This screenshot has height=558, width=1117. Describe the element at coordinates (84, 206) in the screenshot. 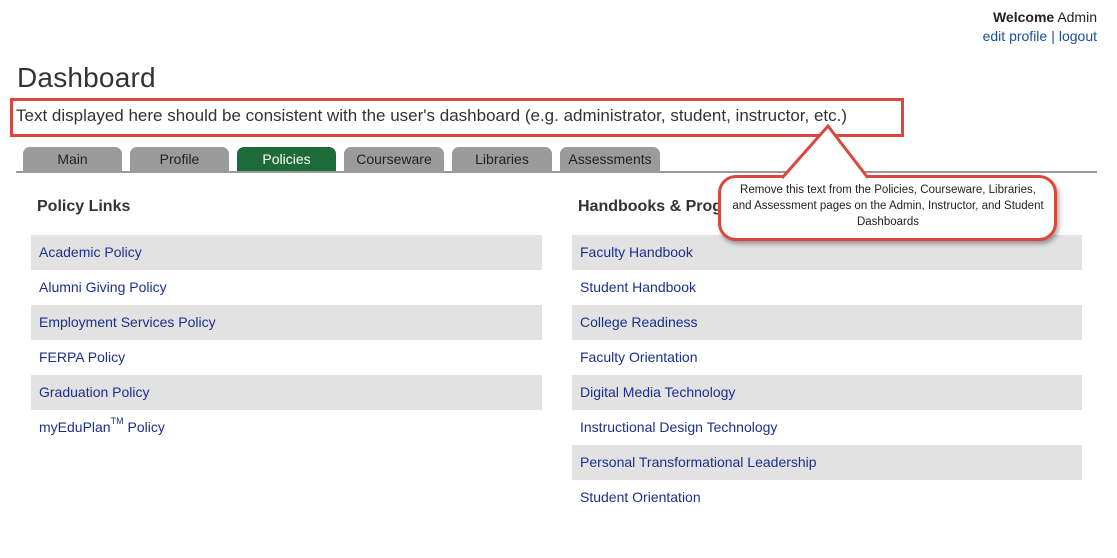

I see `policy-links-heading: Policy Links` at that location.